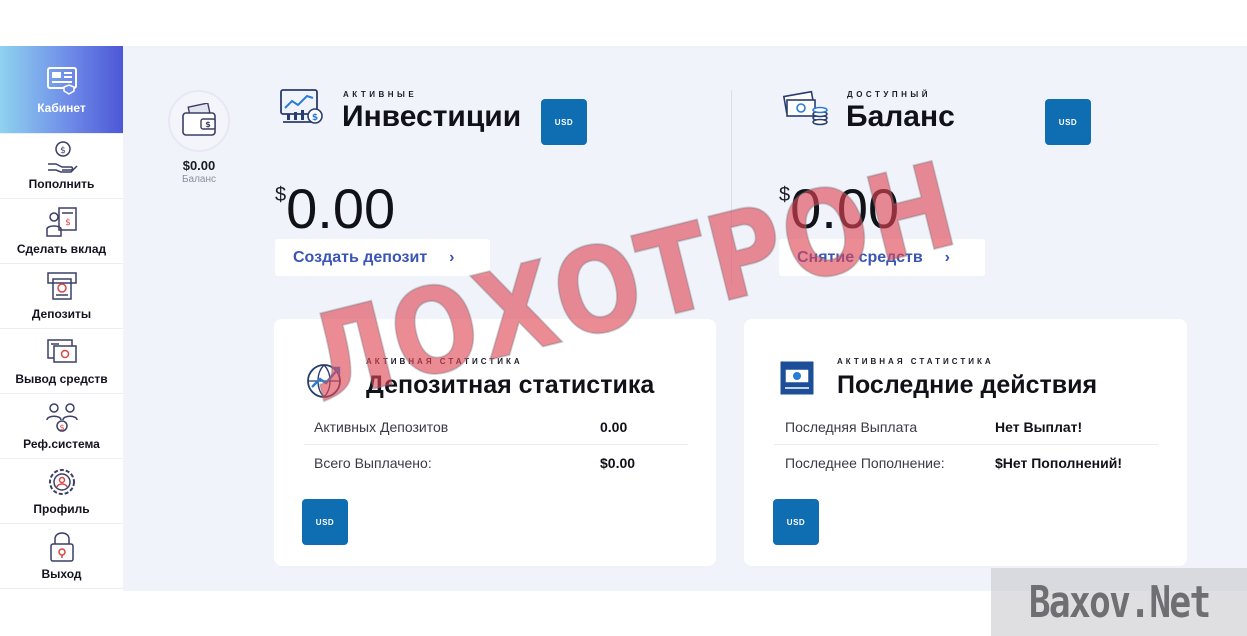 The width and height of the screenshot is (1247, 636). I want to click on sidebar-item-label: Кабинет, so click(61, 107).